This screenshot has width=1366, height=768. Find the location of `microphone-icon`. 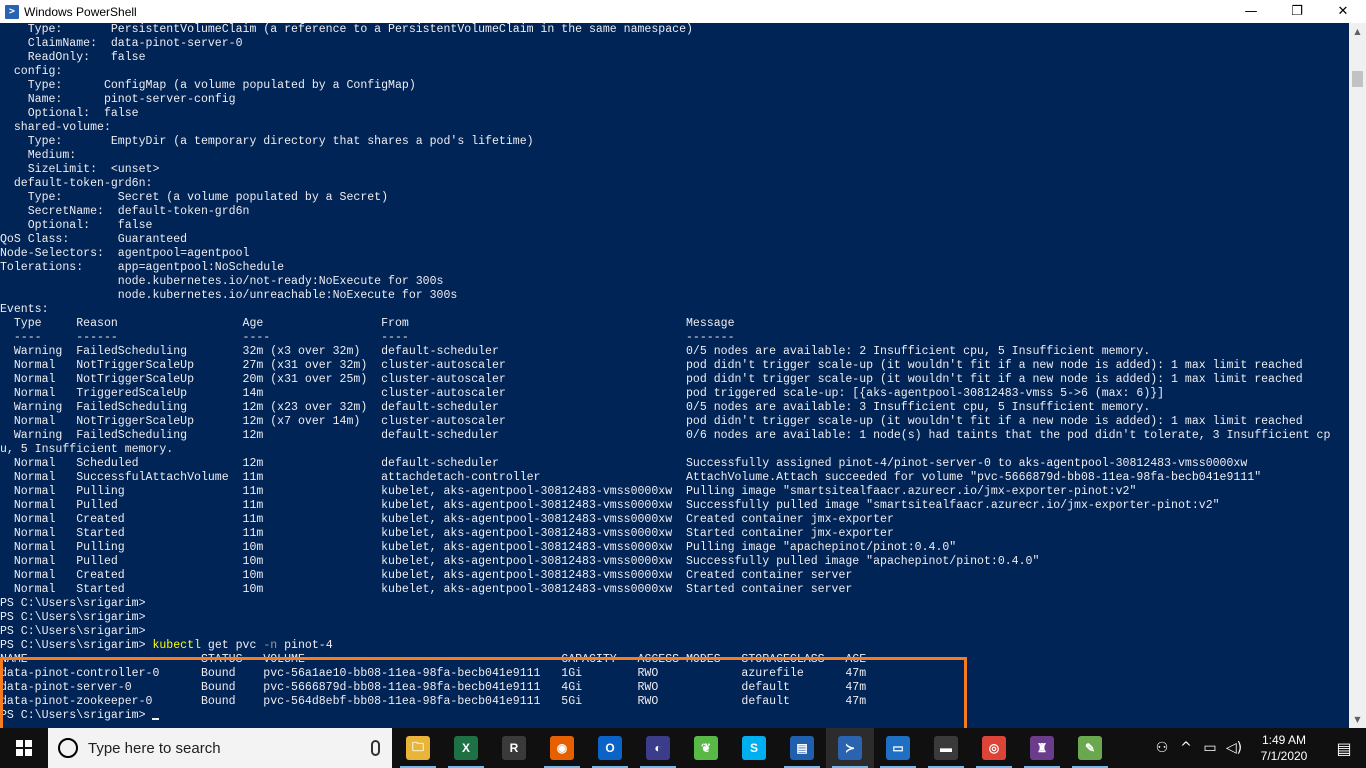

microphone-icon is located at coordinates (375, 748).